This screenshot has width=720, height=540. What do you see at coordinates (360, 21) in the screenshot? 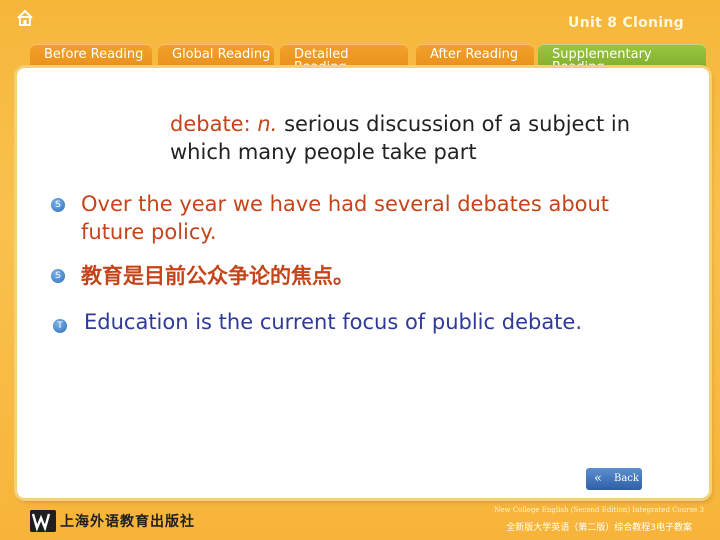
I see `top-bar: Unit 8 Cloning` at bounding box center [360, 21].